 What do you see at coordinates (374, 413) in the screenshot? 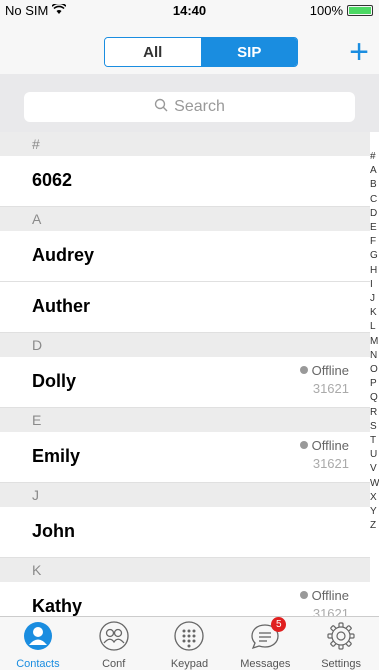
I see `index-letter: R` at bounding box center [374, 413].